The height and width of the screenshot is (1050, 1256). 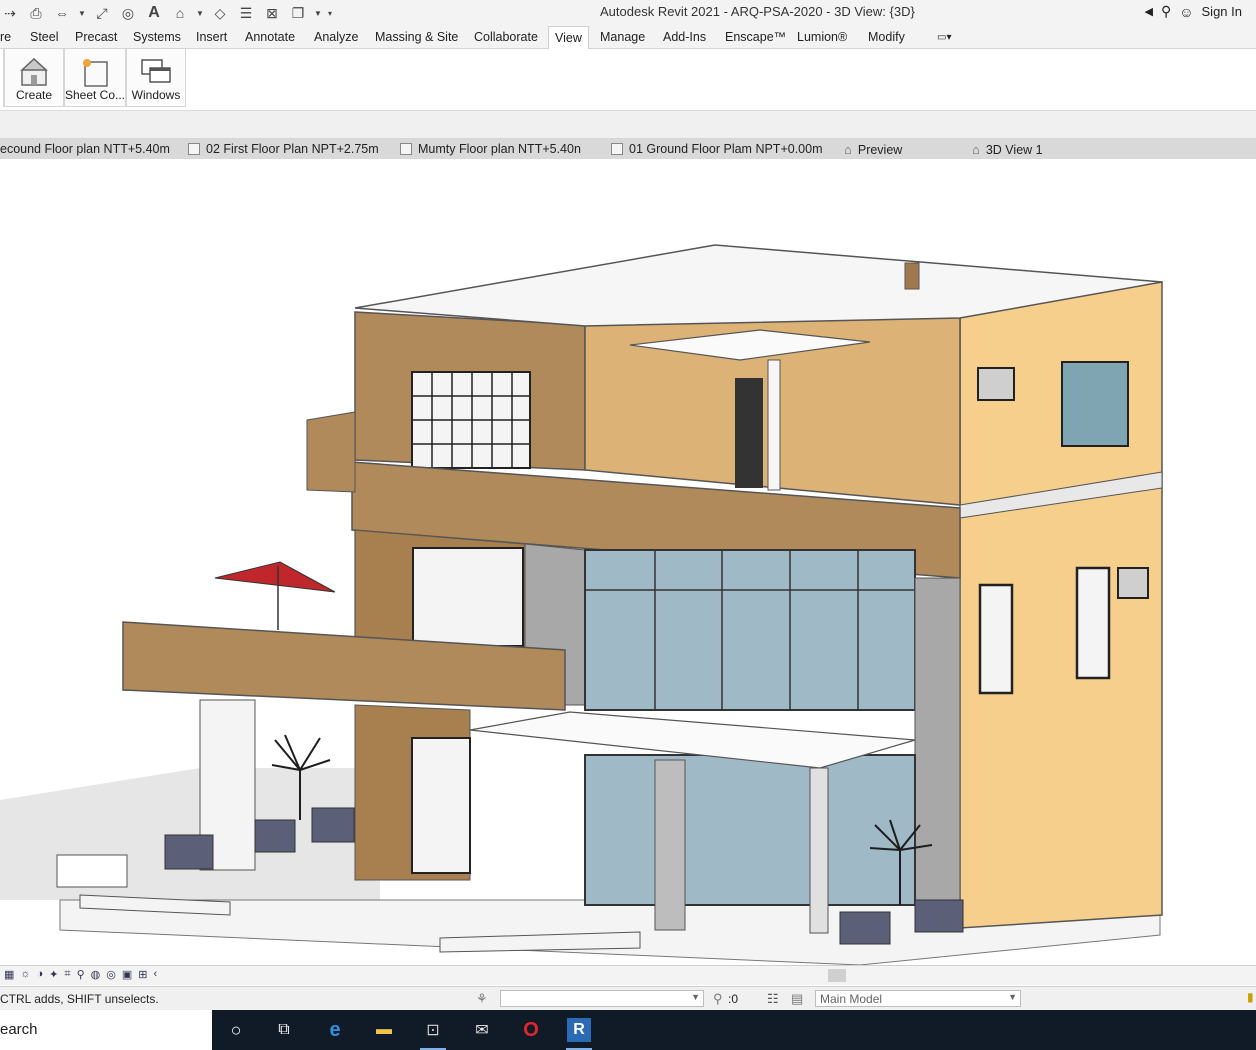 I want to click on user-icon: ☺, so click(x=1186, y=12).